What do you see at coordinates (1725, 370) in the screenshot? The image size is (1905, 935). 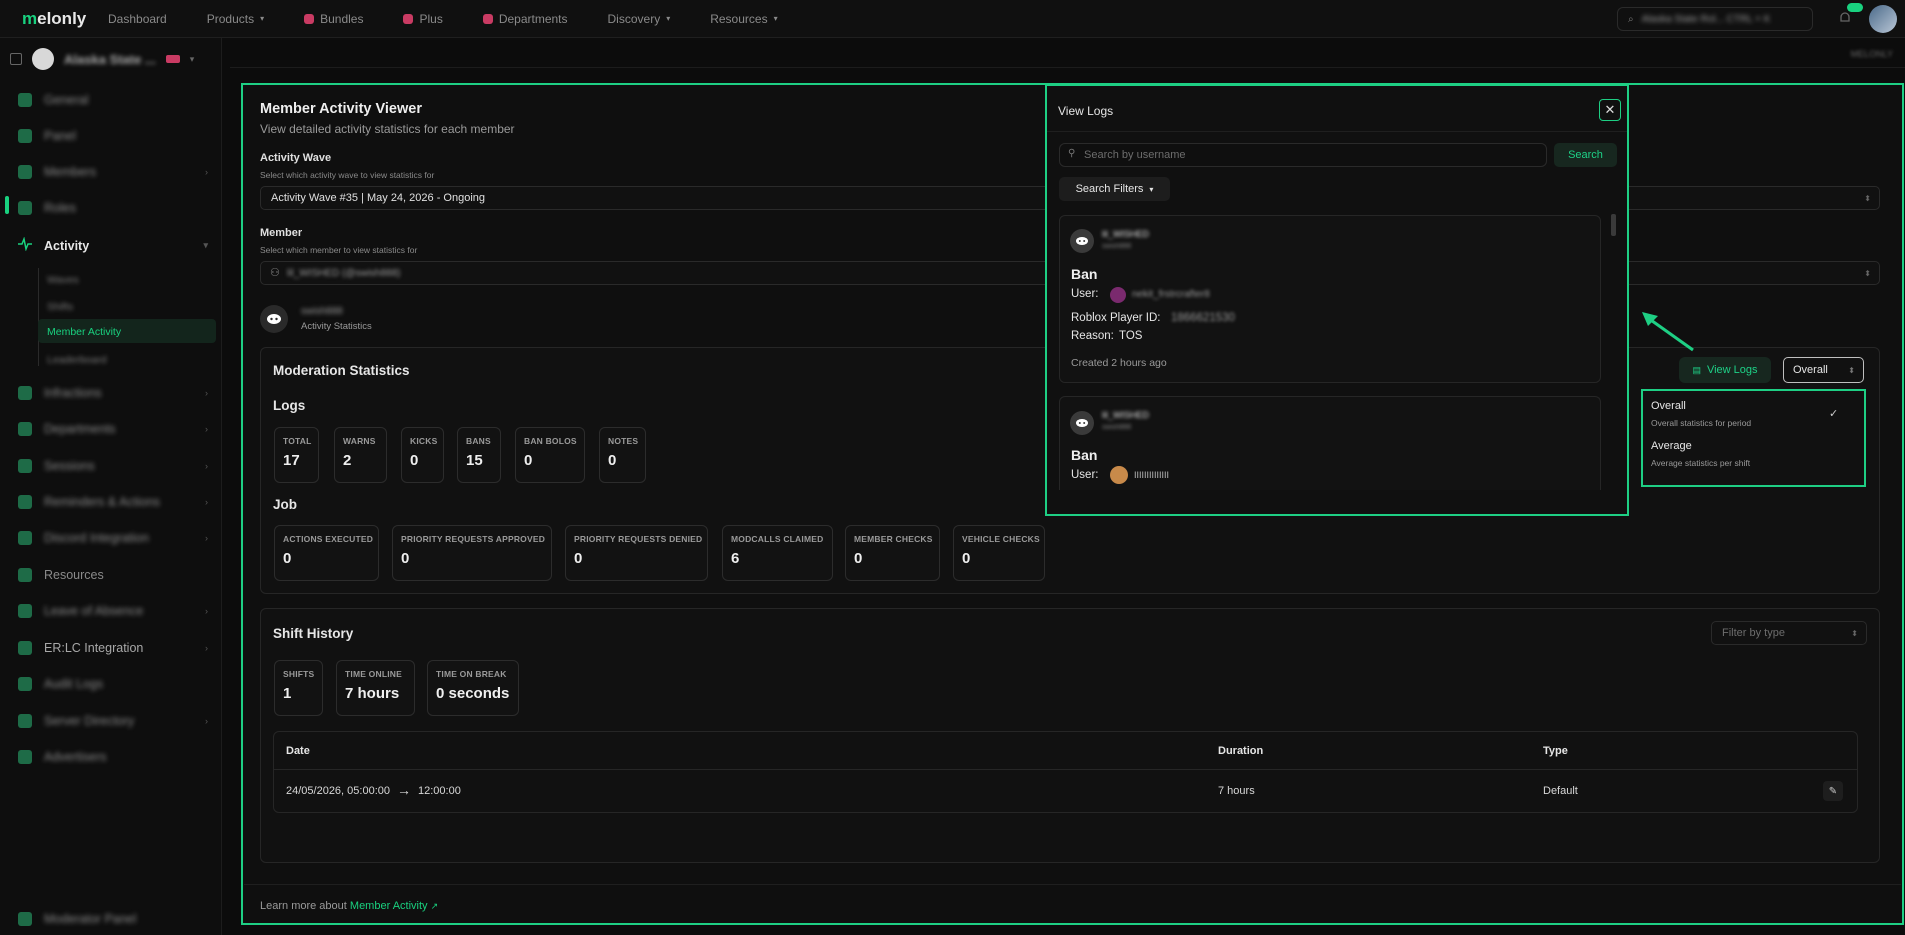 I see `view-logs-button: ▤ View Logs` at bounding box center [1725, 370].